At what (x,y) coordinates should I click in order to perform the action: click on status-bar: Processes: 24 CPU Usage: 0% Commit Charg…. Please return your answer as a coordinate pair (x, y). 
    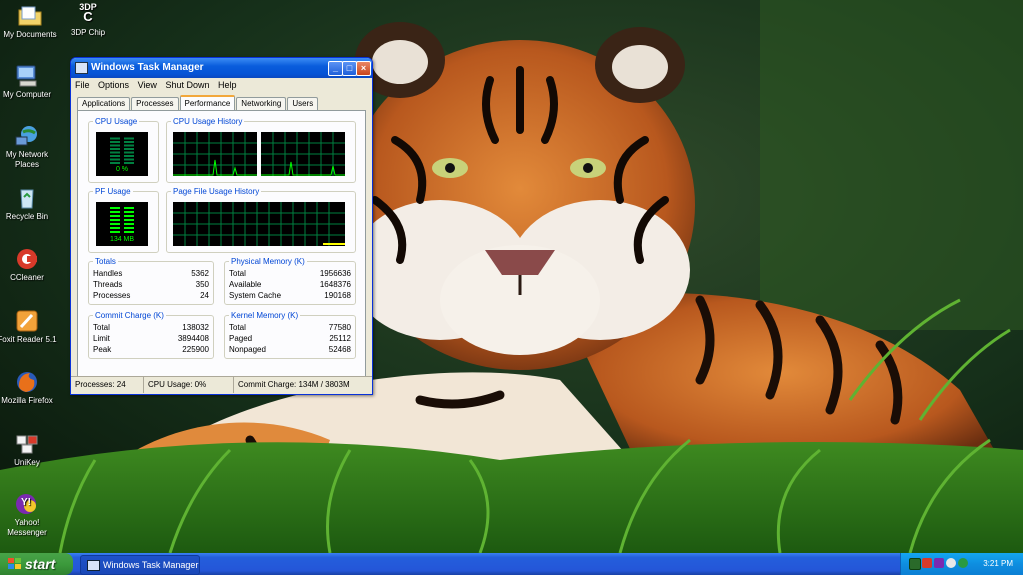
    Looking at the image, I should click on (221, 385).